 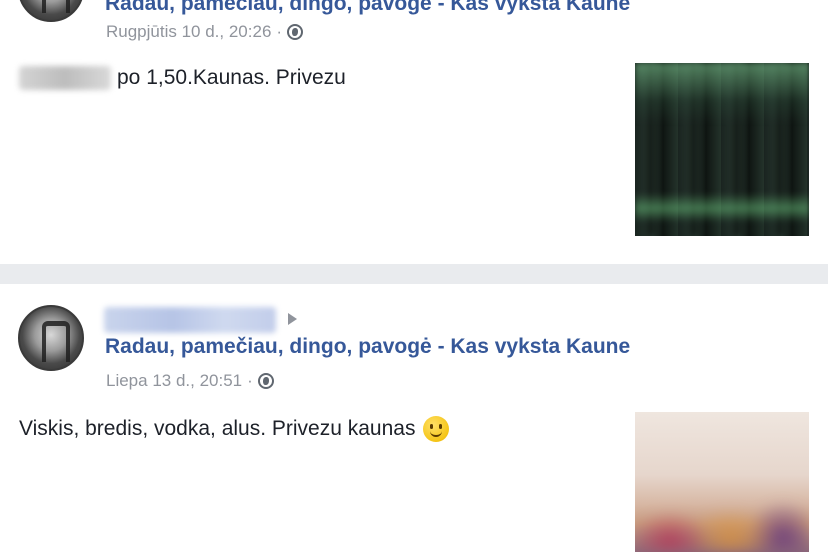 I want to click on post-text: po 1,50.Kaunas. Privezu, so click(x=182, y=78).